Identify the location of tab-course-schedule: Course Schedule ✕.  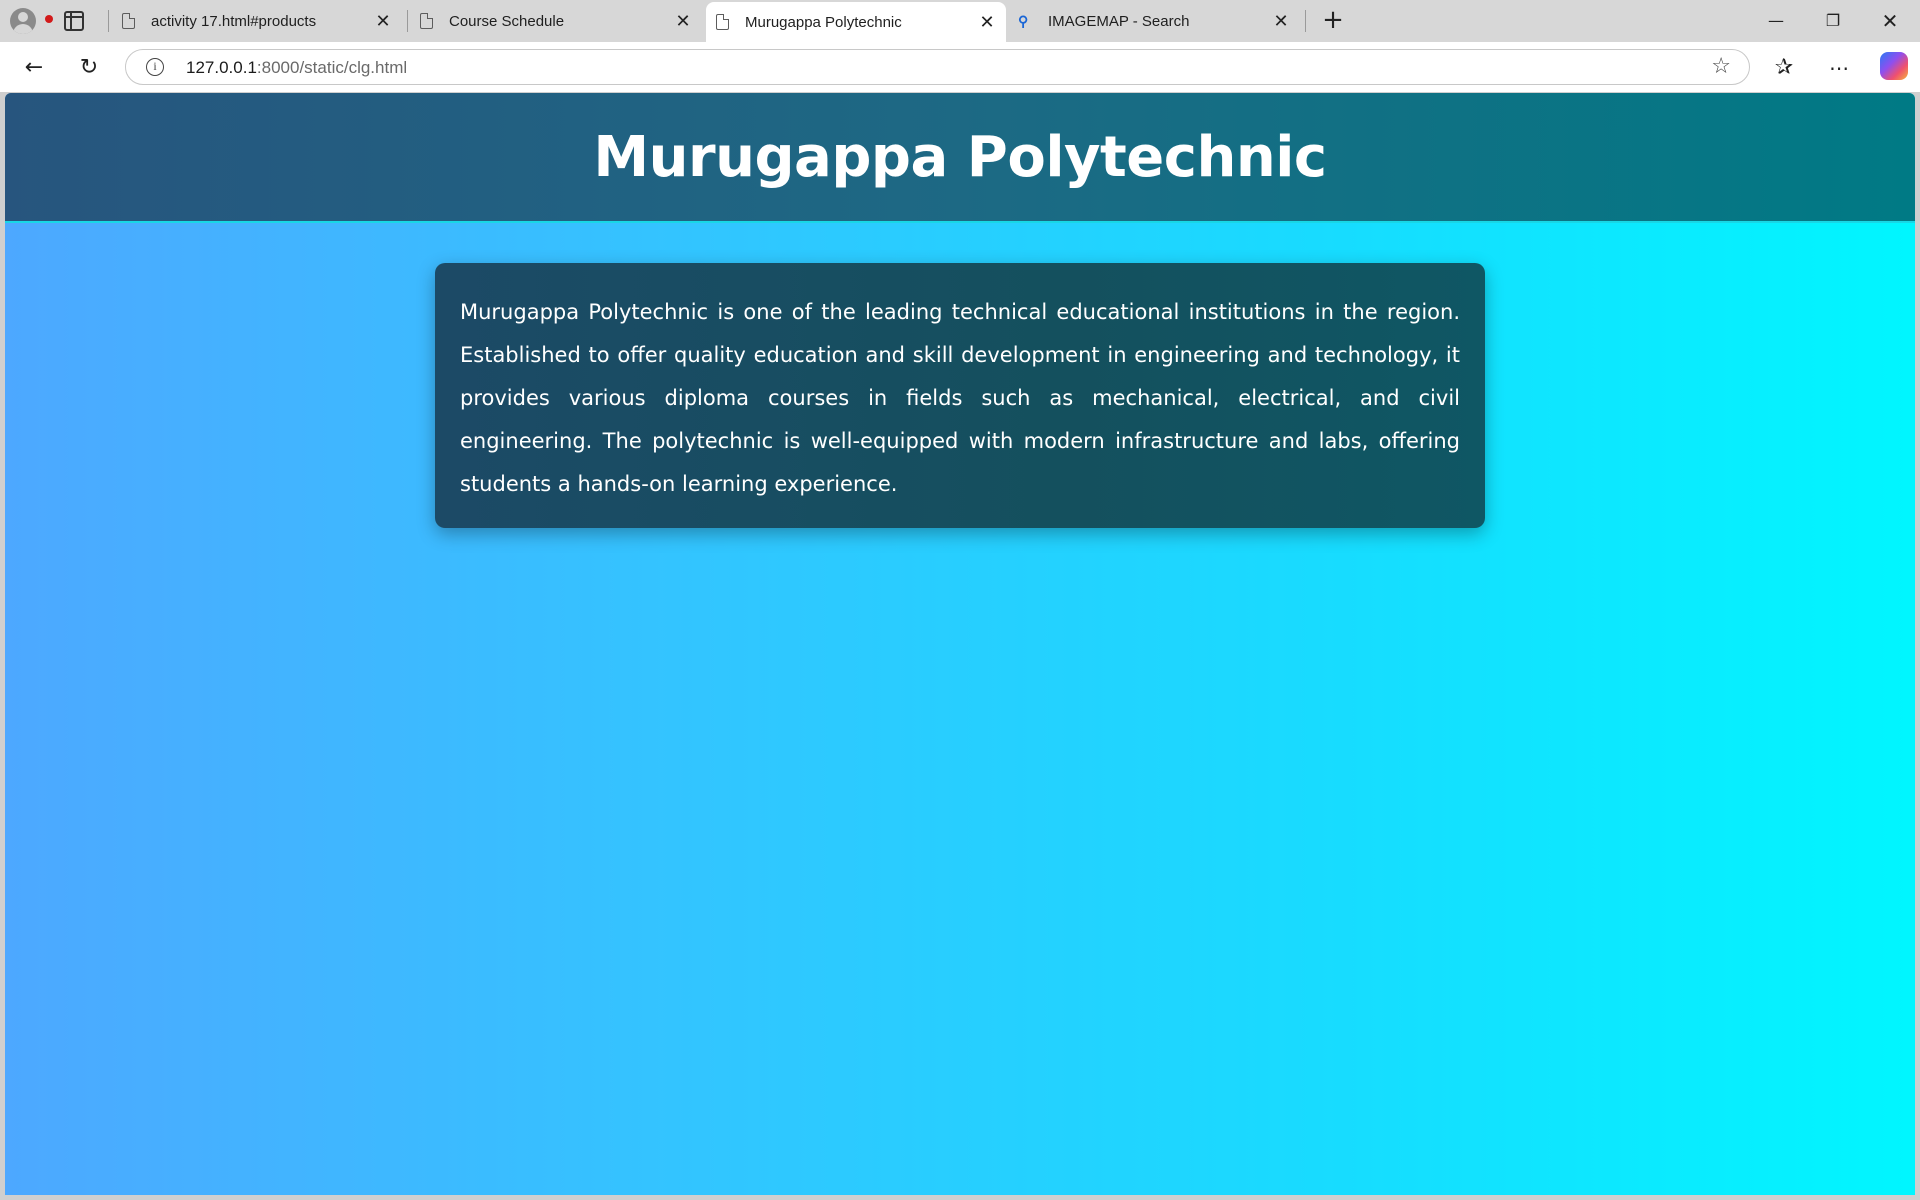
(556, 21).